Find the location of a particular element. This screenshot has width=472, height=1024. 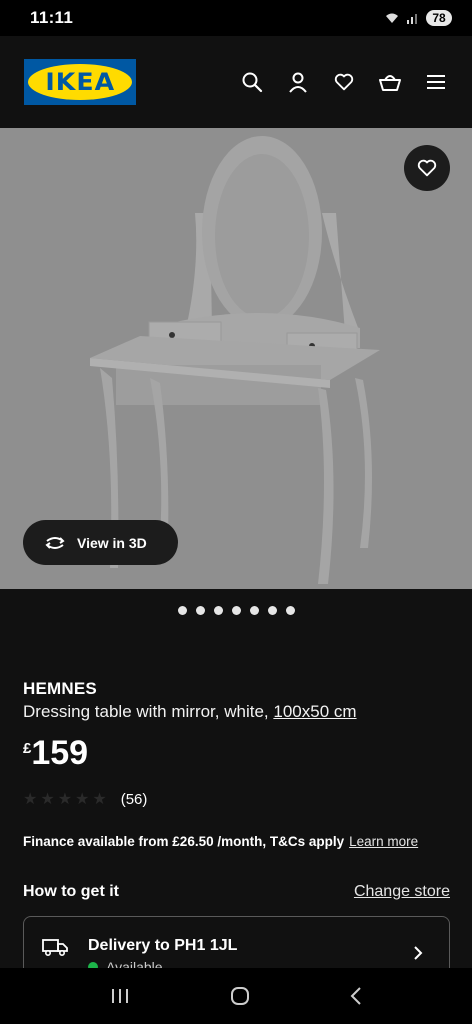

signal-icon is located at coordinates (412, 19).